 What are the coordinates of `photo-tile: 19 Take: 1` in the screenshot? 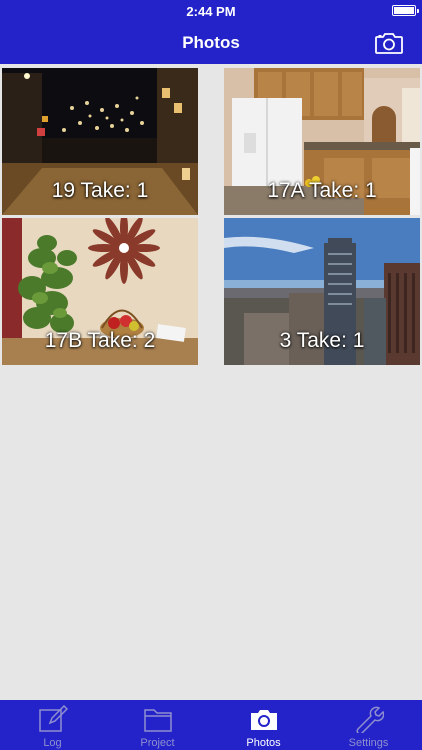 It's located at (100, 141).